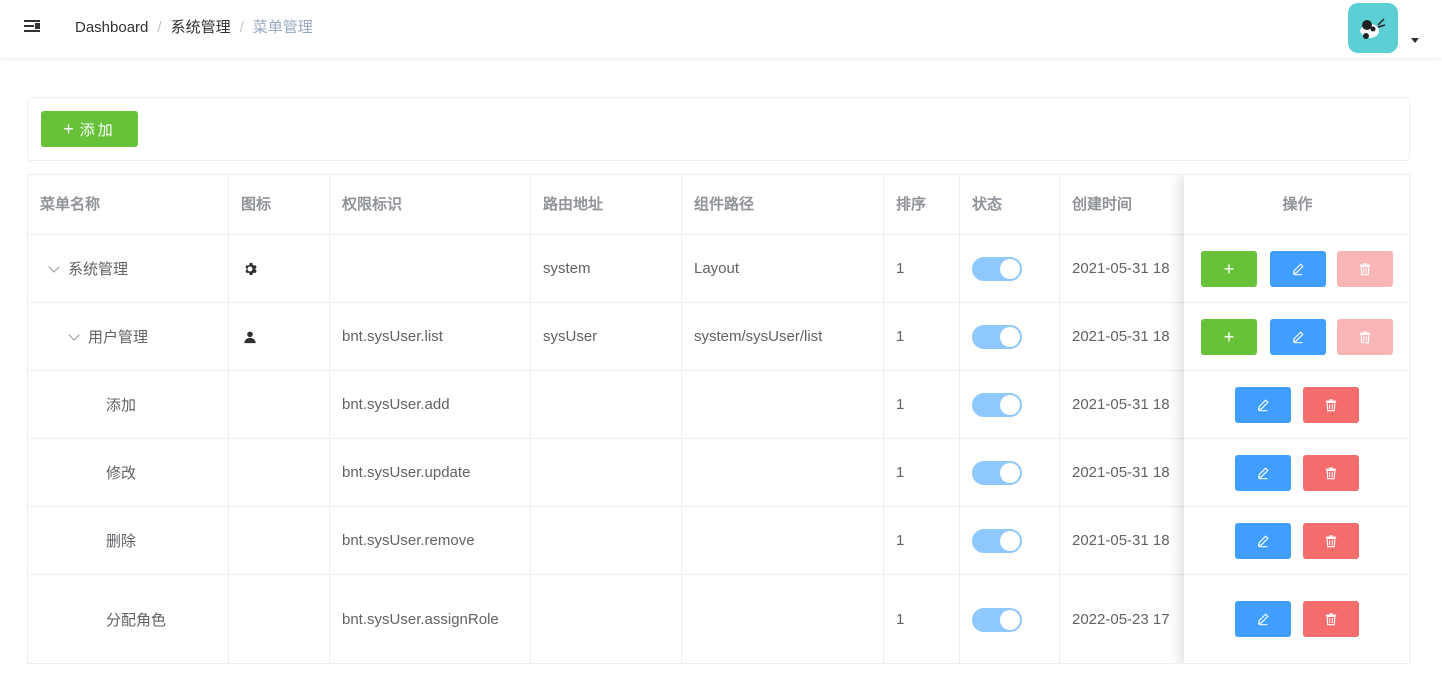 This screenshot has width=1442, height=679. I want to click on gear-icon, so click(250, 269).